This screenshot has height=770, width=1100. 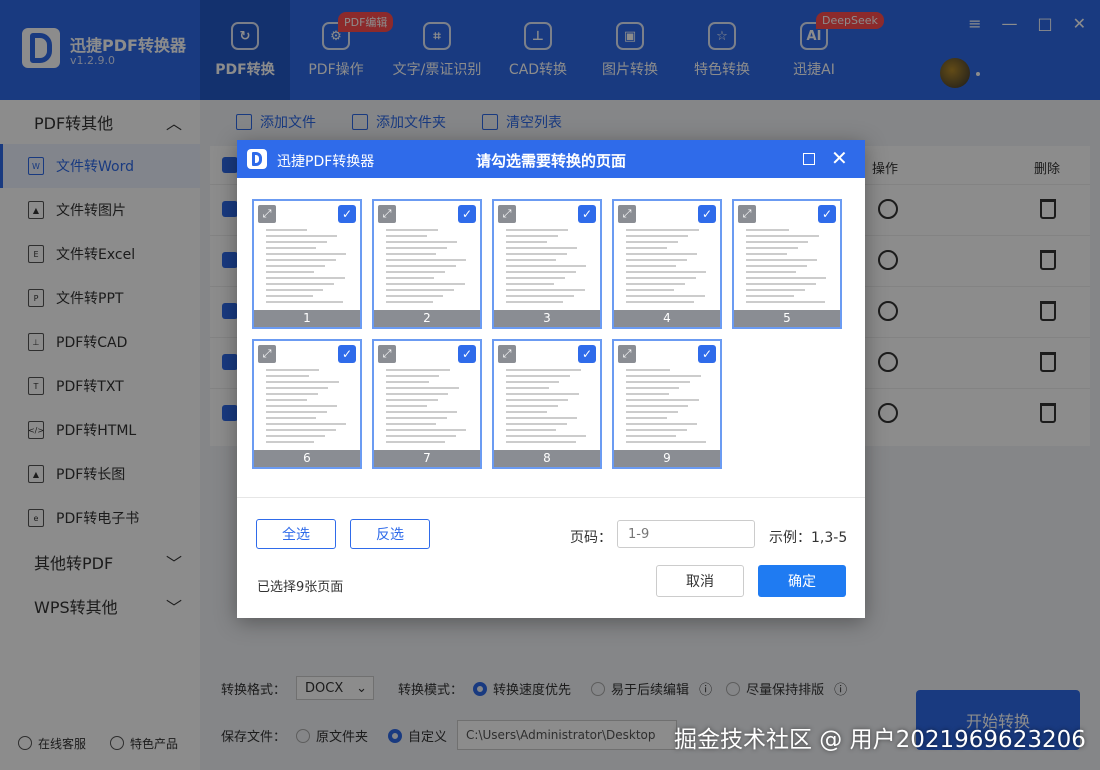 I want to click on page-thumbnail: ⤢ ✓ 8, so click(x=547, y=404).